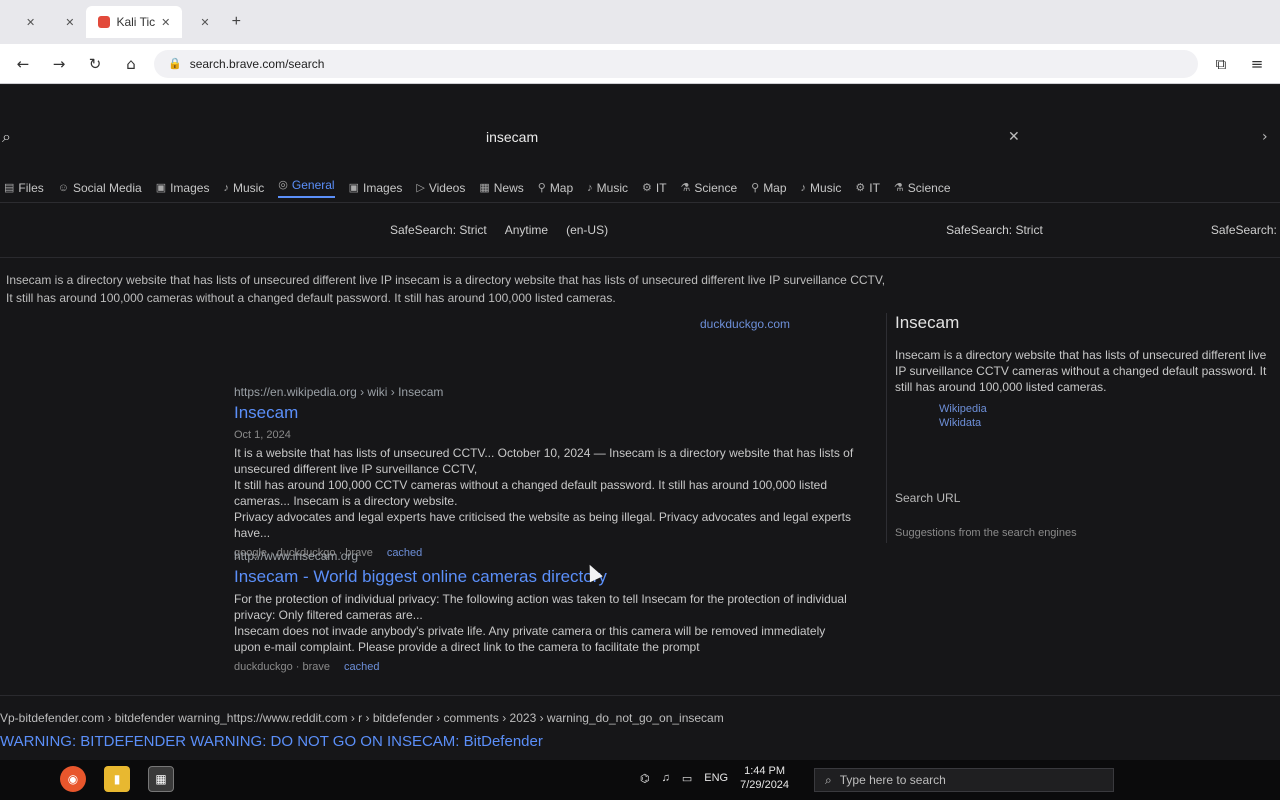 Image resolution: width=1280 pixels, height=800 pixels. What do you see at coordinates (927, 322) in the screenshot?
I see `infobox-title: Insecam` at bounding box center [927, 322].